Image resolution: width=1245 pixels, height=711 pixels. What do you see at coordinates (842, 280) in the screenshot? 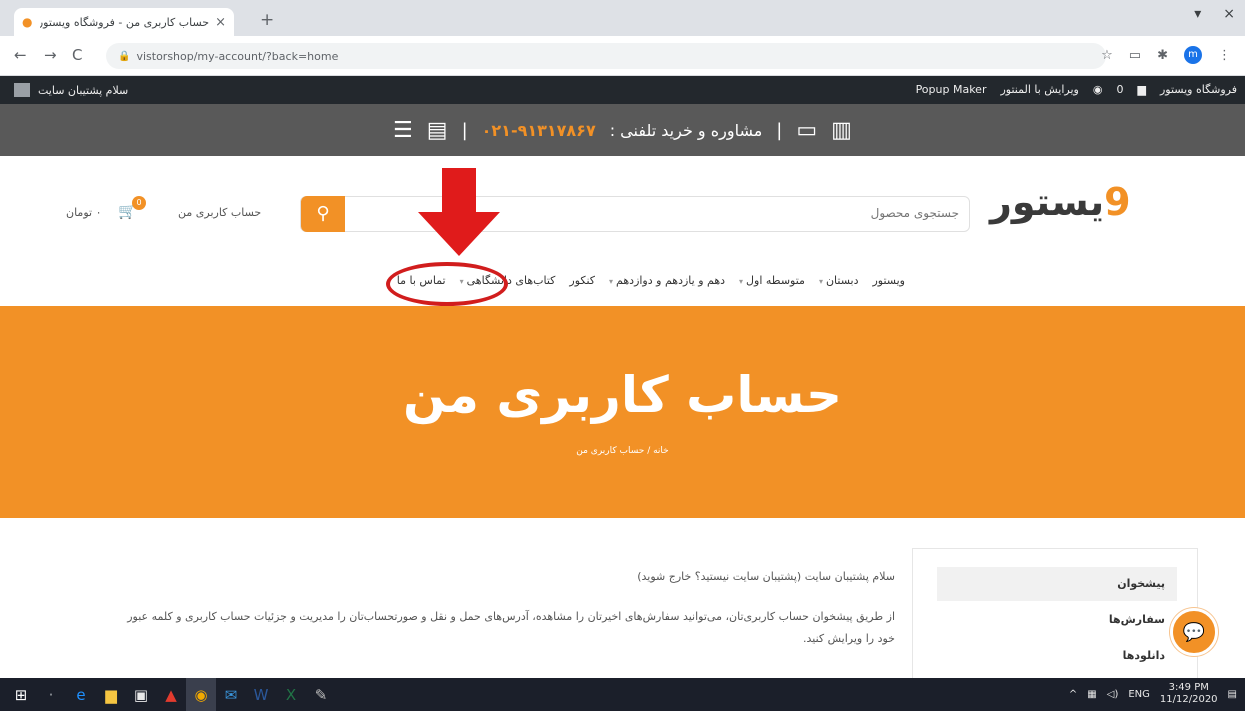
I see `nav-label: دبستان` at bounding box center [842, 280].